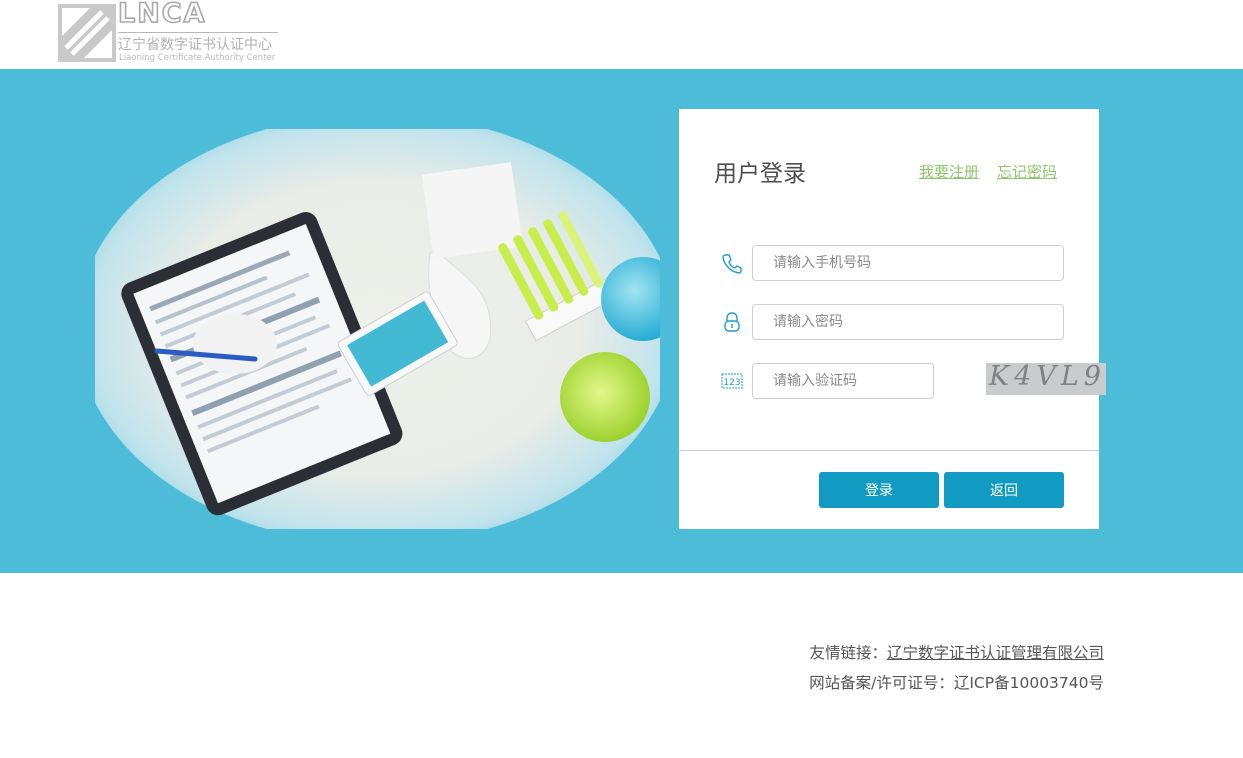 This screenshot has height=758, width=1243. I want to click on password-row, so click(893, 322).